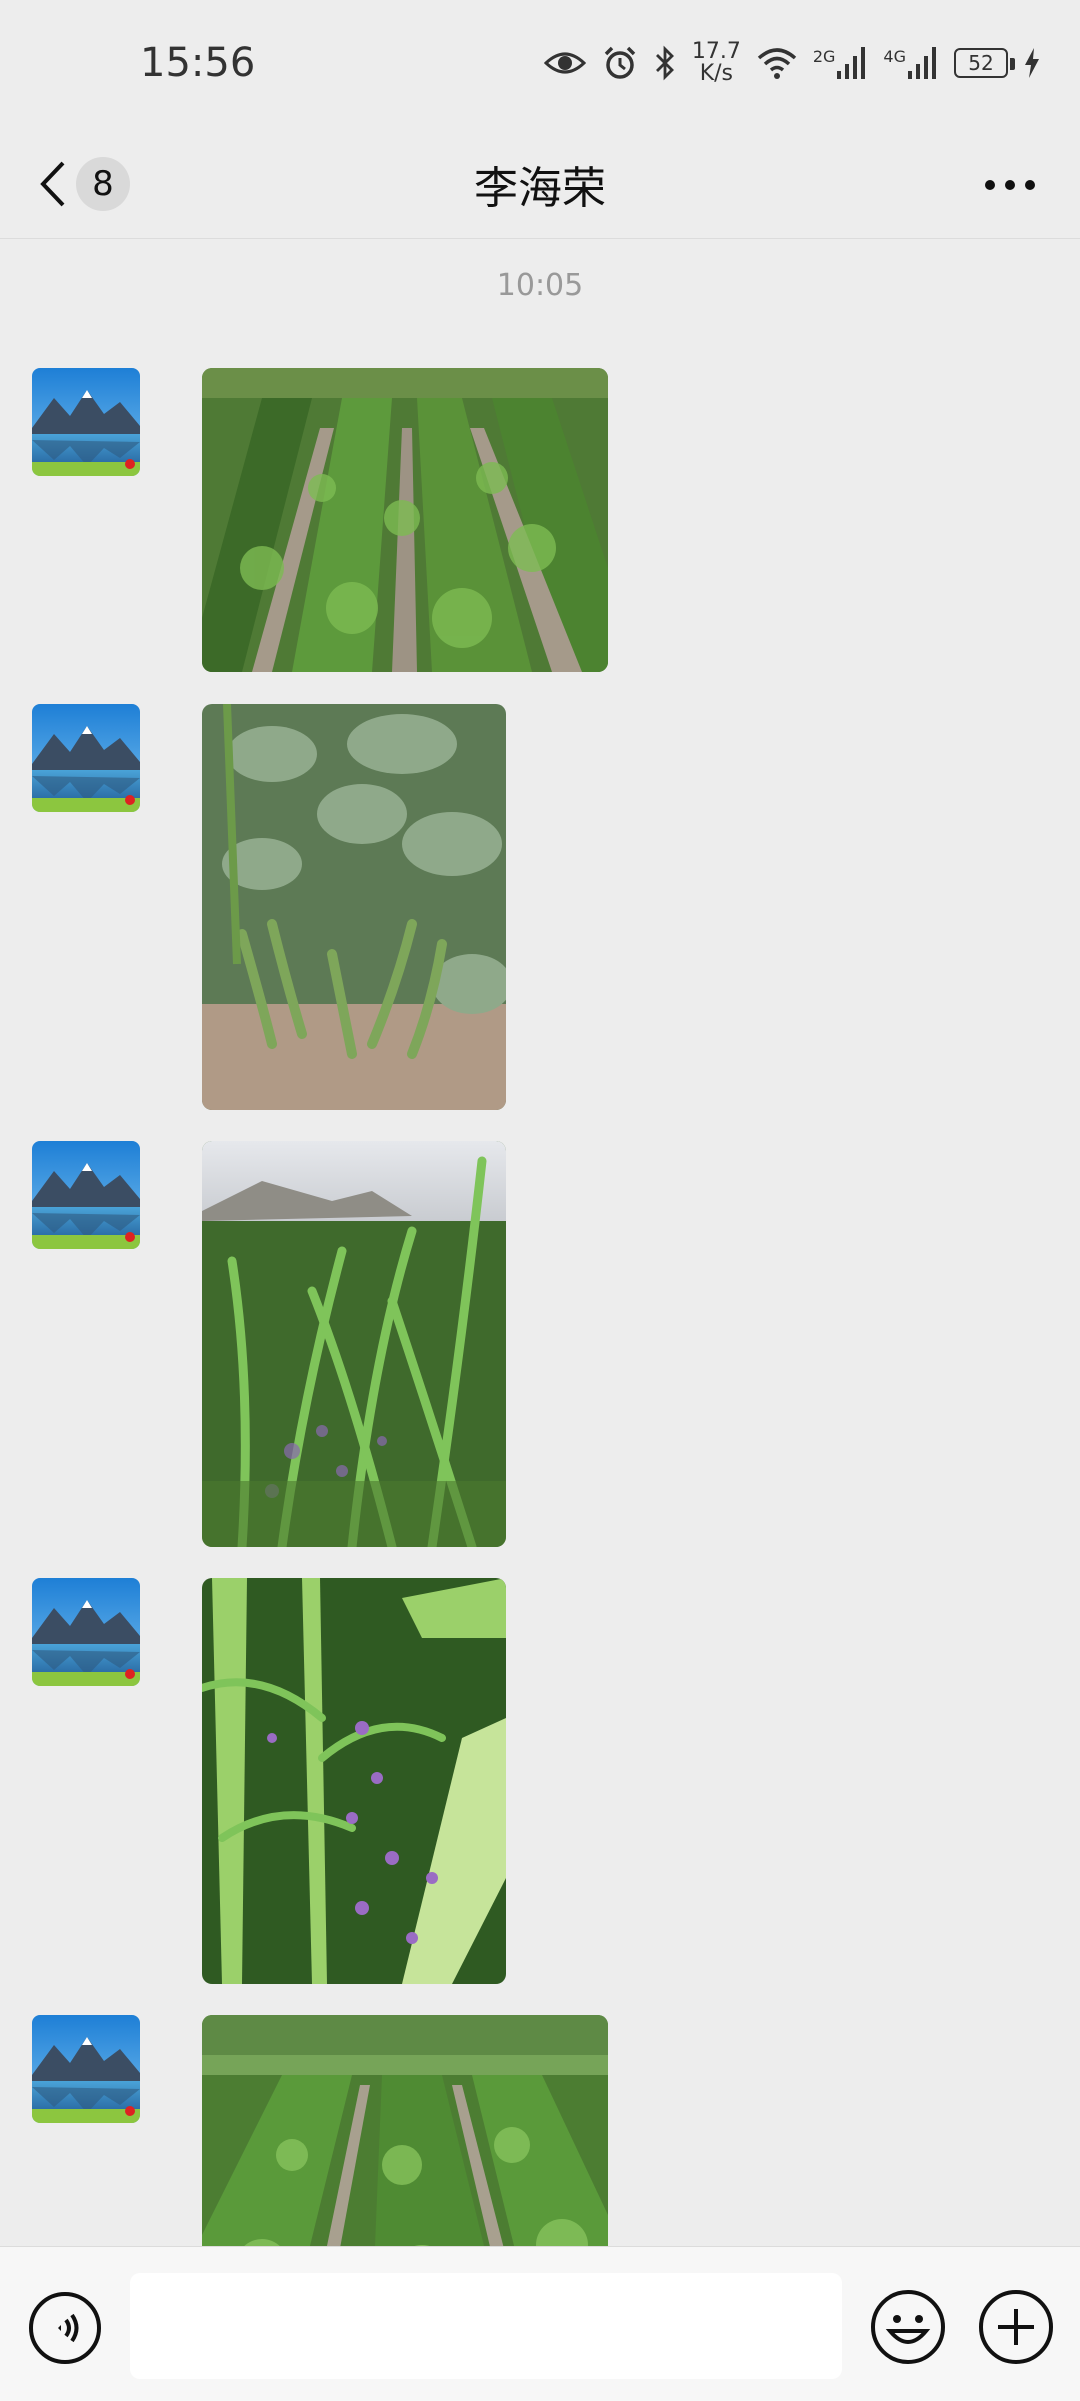  I want to click on more-dots-icon, so click(1010, 185).